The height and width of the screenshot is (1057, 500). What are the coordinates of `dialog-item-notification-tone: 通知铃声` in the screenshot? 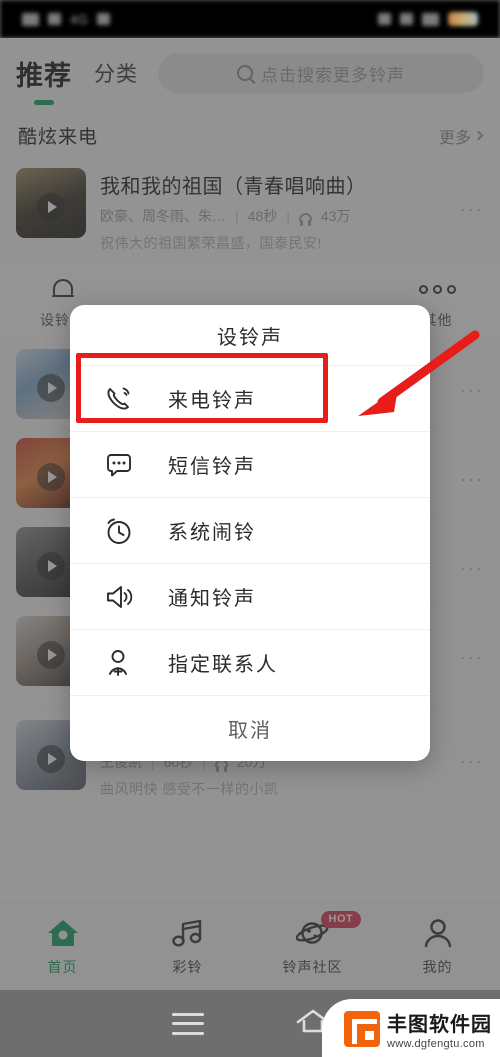 It's located at (250, 596).